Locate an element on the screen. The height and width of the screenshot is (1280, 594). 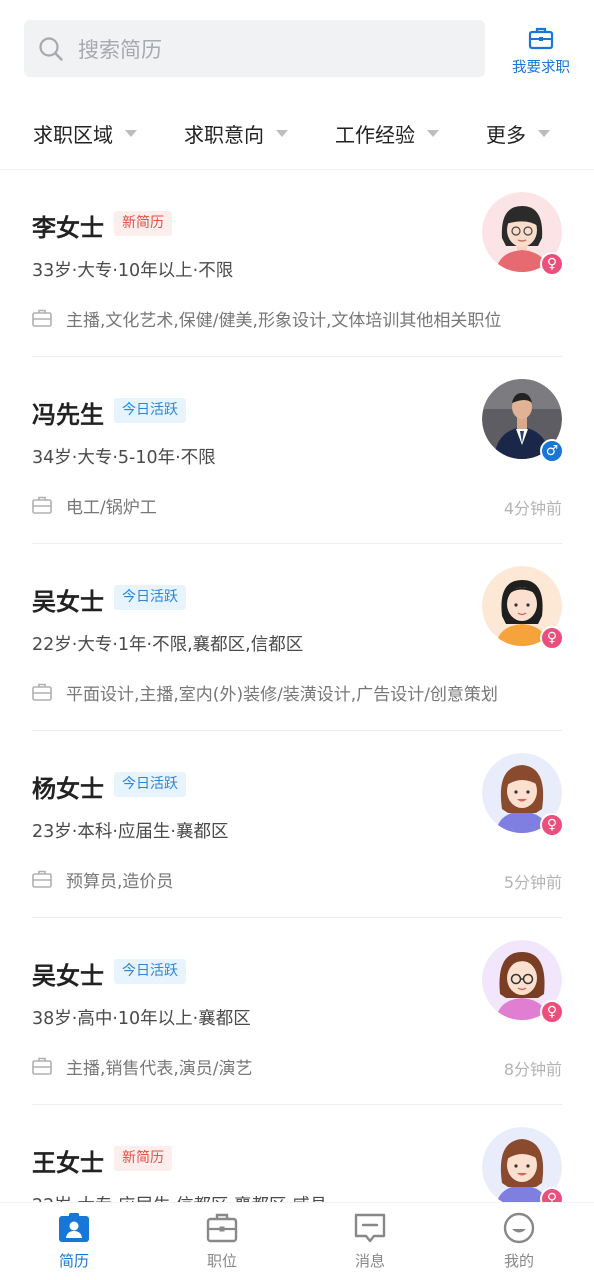
job-seek-button: 我要求职 is located at coordinates (541, 52).